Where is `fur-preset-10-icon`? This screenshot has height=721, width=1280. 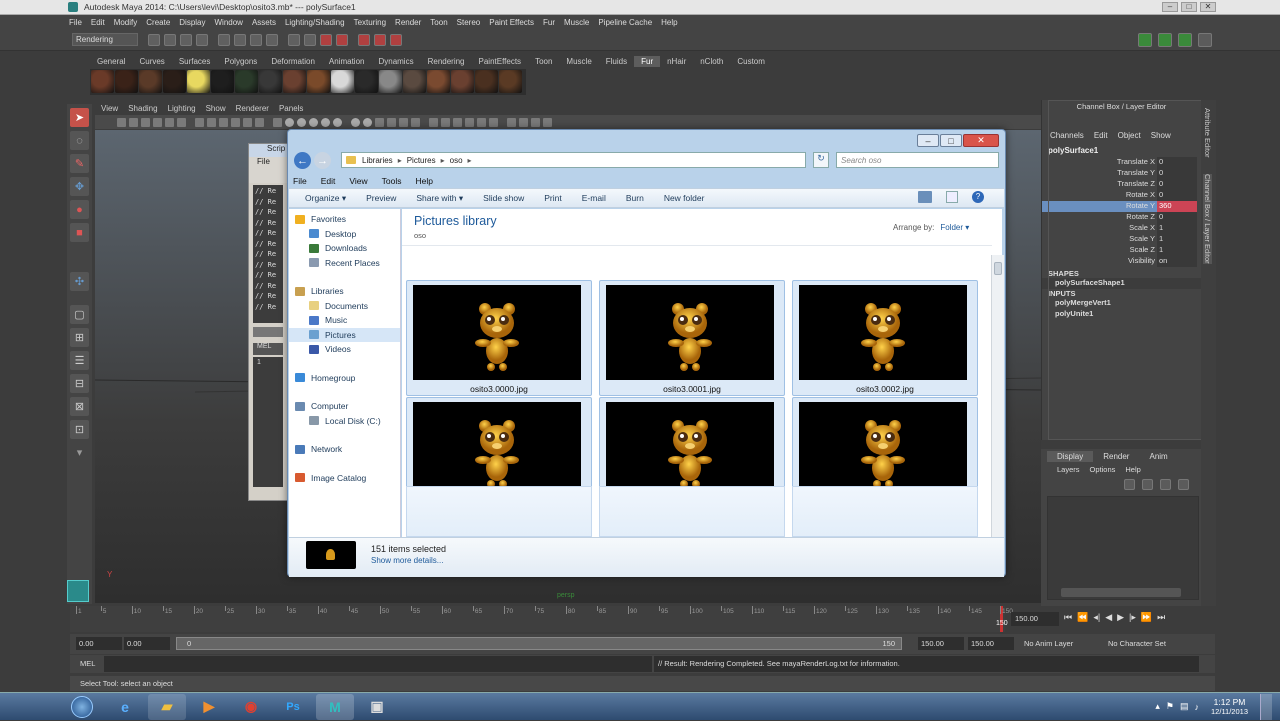 fur-preset-10-icon is located at coordinates (318, 81).